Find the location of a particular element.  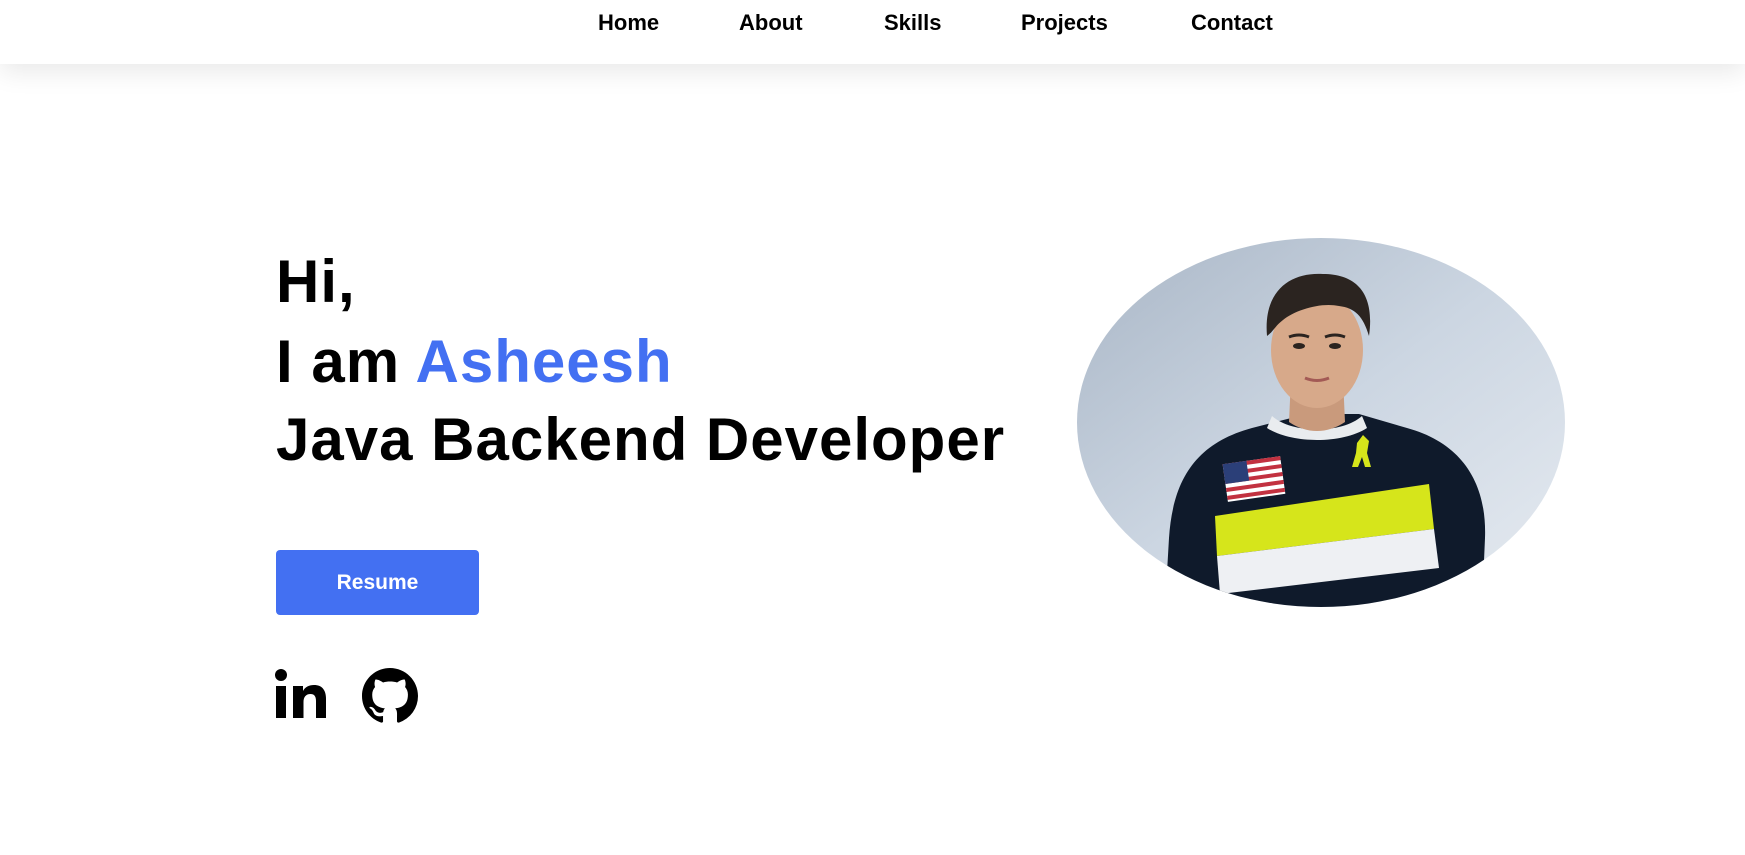

profile-photo is located at coordinates (1321, 422).